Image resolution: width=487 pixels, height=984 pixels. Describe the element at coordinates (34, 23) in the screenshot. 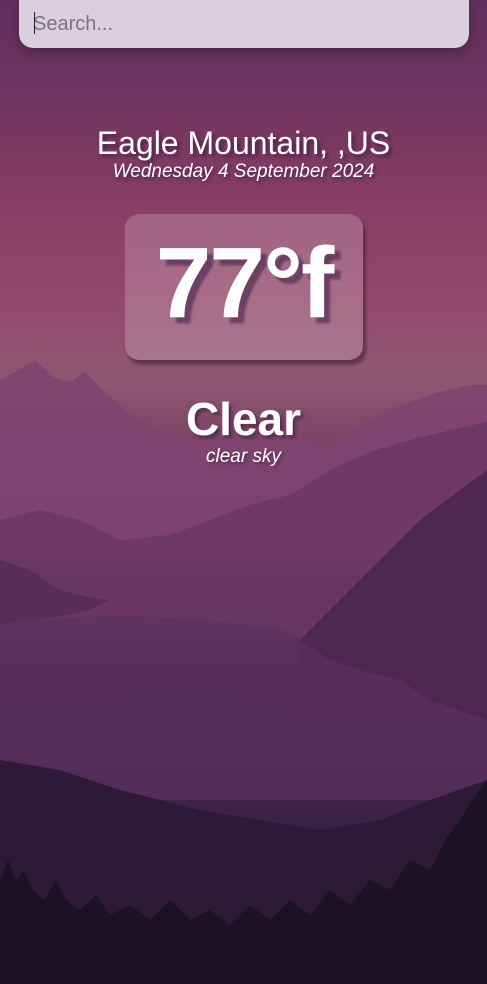

I see `text-cursor` at that location.